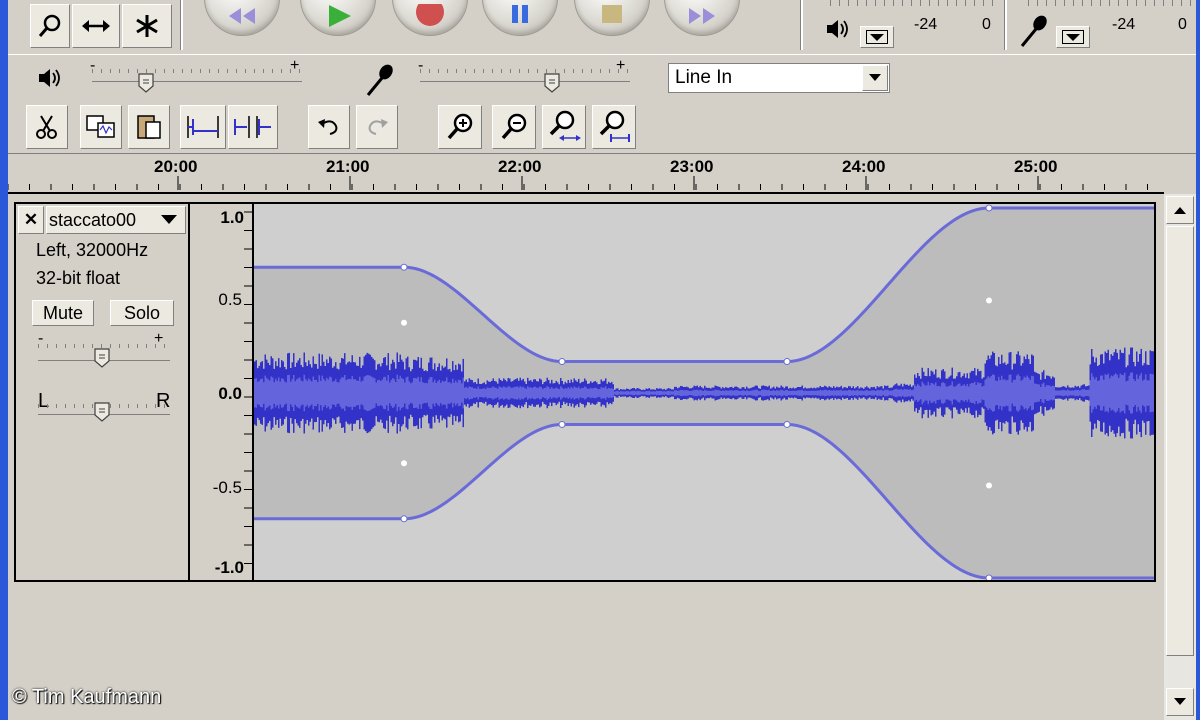 This screenshot has width=1200, height=720. What do you see at coordinates (227, 487) in the screenshot?
I see `vruler-label: -0.5` at bounding box center [227, 487].